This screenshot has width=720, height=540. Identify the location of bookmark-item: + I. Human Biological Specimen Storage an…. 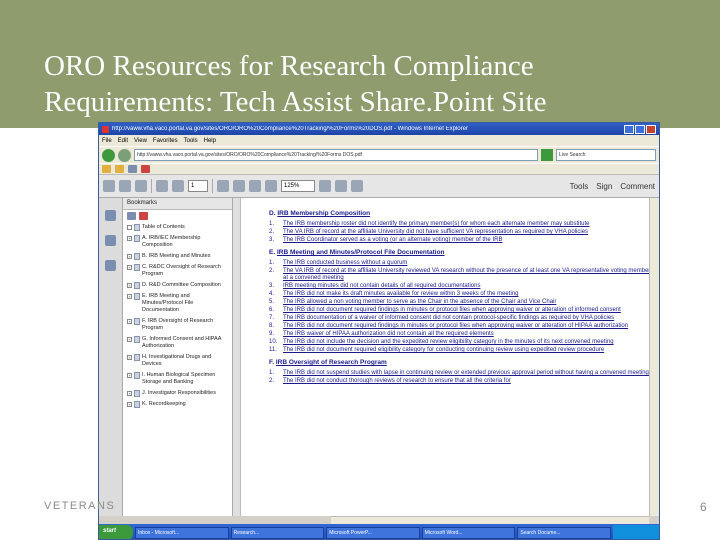
(178, 379).